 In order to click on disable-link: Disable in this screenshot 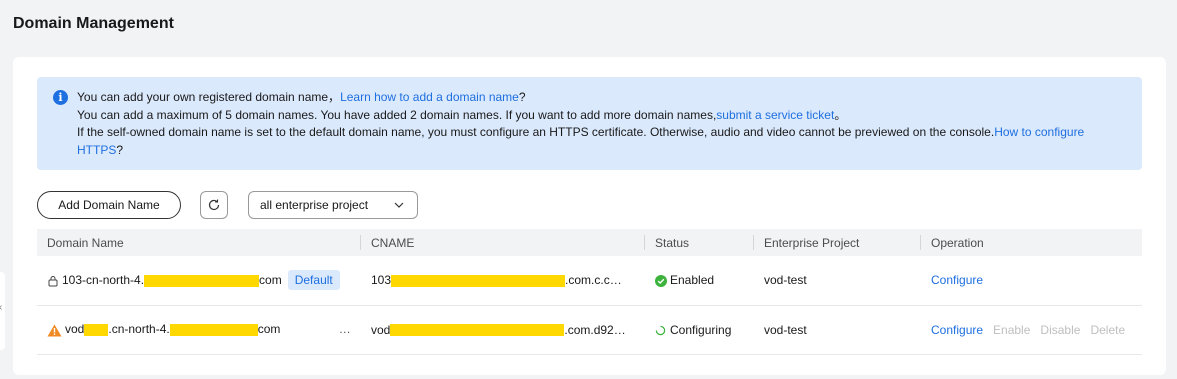, I will do `click(1060, 330)`.